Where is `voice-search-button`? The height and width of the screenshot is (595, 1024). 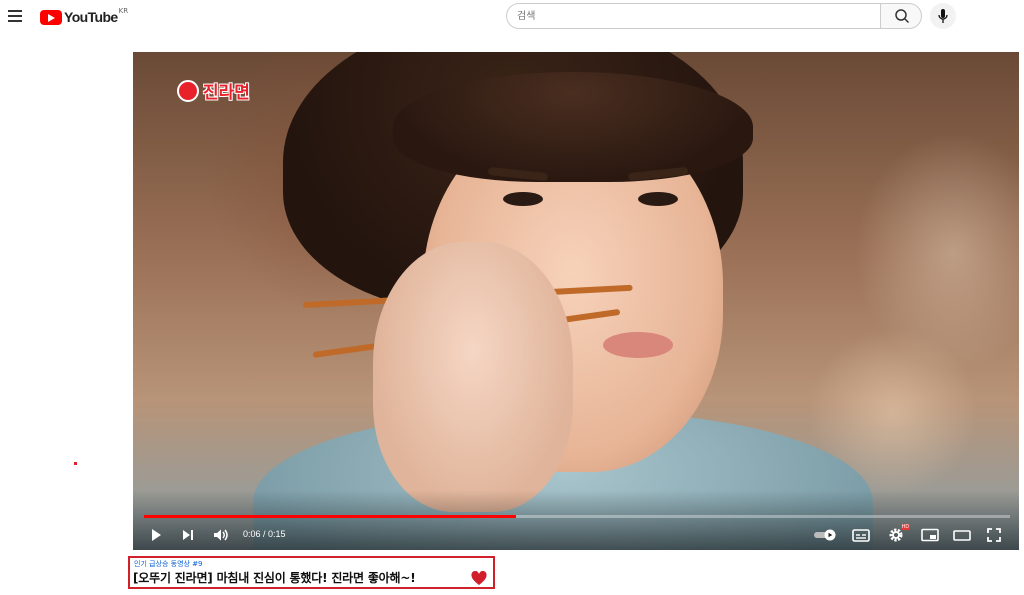
voice-search-button is located at coordinates (943, 16).